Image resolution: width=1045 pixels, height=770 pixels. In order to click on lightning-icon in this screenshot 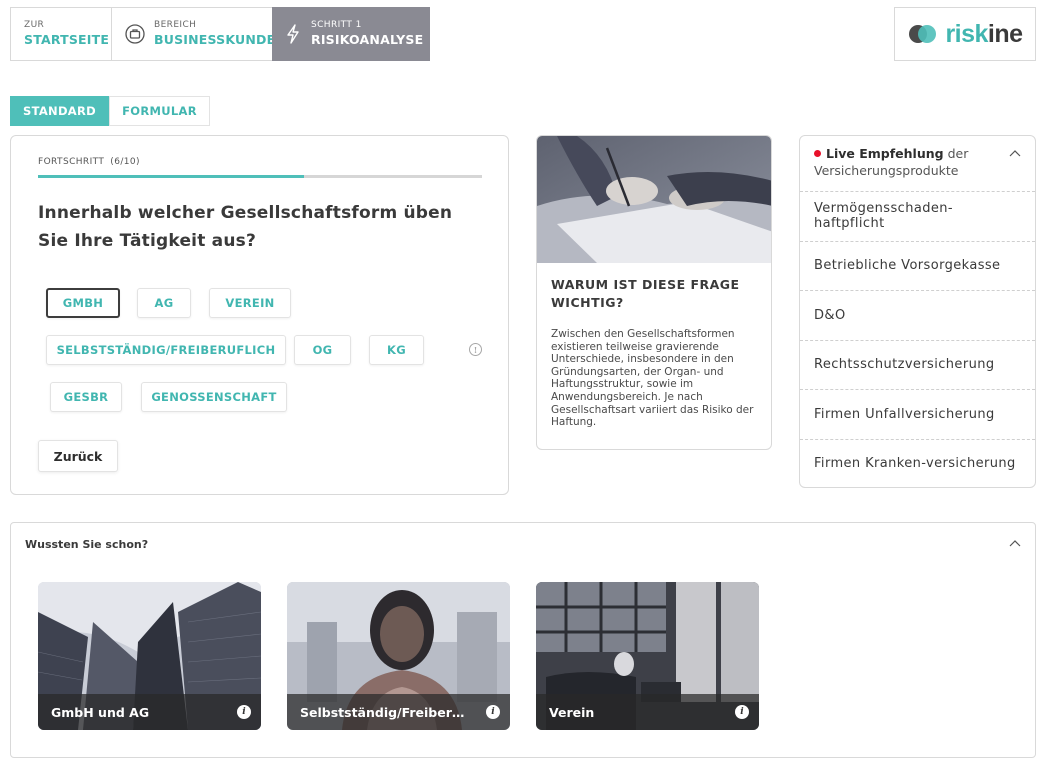, I will do `click(293, 34)`.